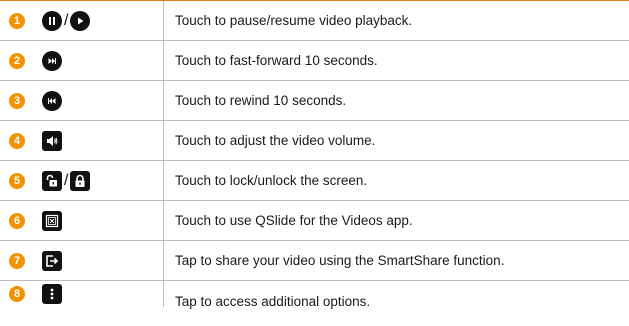 The image size is (629, 326). I want to click on row-number-badge: 7, so click(17, 260).